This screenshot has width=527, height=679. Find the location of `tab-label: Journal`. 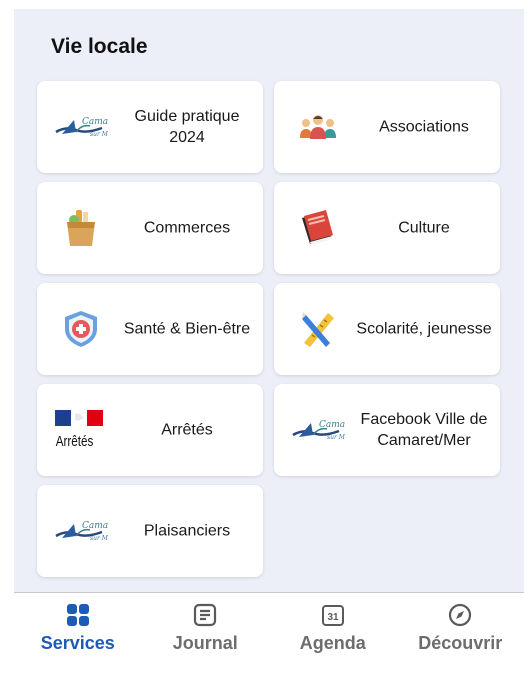

tab-label: Journal is located at coordinates (205, 643).